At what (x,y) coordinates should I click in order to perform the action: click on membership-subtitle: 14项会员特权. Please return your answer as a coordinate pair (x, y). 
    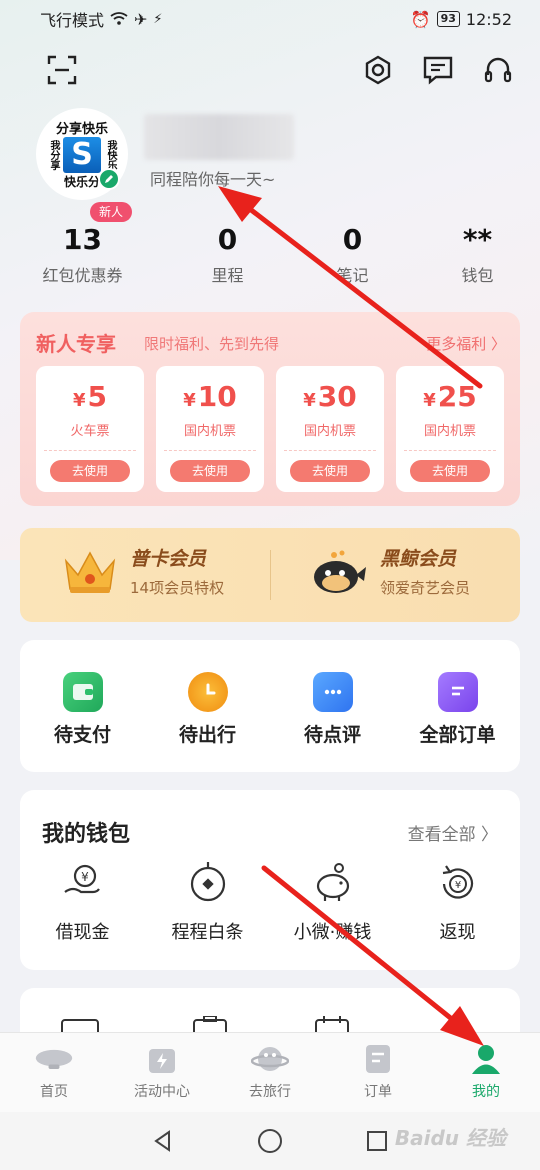
    Looking at the image, I should click on (177, 588).